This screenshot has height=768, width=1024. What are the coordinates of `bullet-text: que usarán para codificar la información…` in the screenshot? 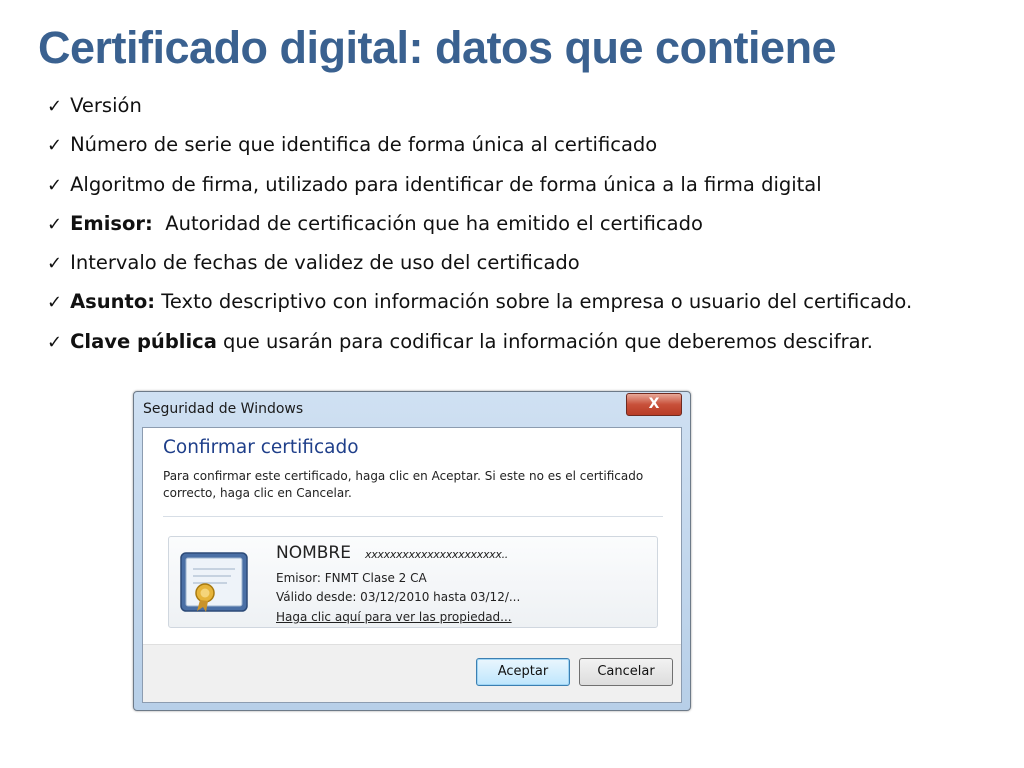 It's located at (544, 341).